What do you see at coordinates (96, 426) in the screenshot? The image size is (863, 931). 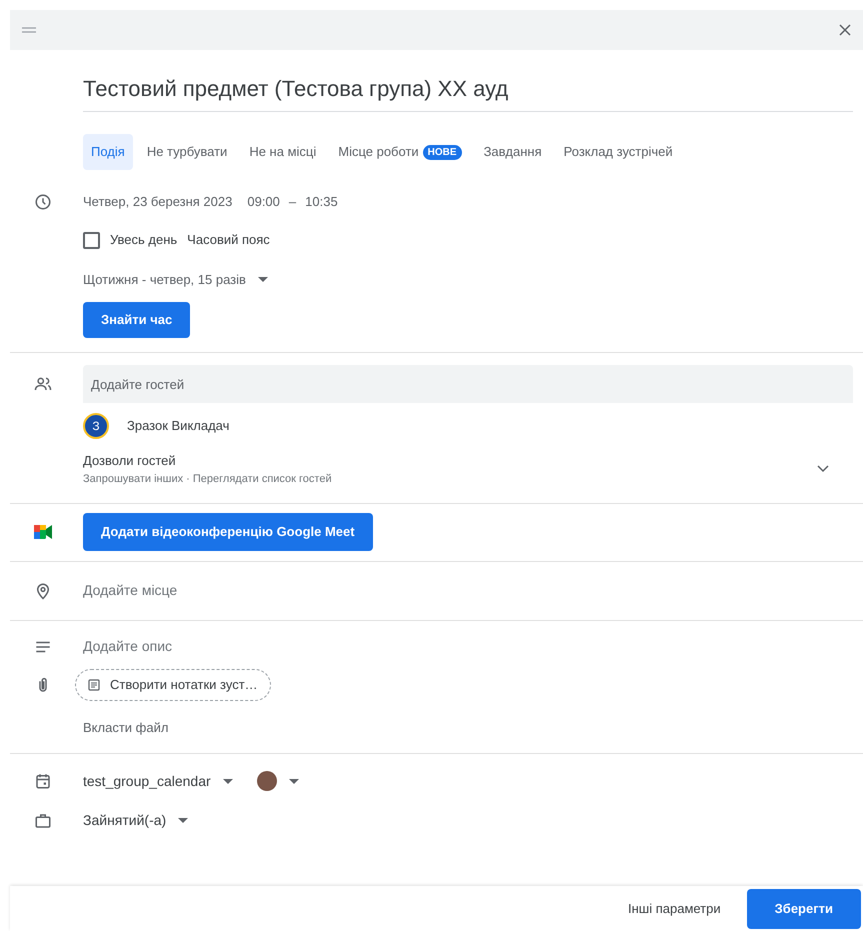 I see `guest-avatar: З` at bounding box center [96, 426].